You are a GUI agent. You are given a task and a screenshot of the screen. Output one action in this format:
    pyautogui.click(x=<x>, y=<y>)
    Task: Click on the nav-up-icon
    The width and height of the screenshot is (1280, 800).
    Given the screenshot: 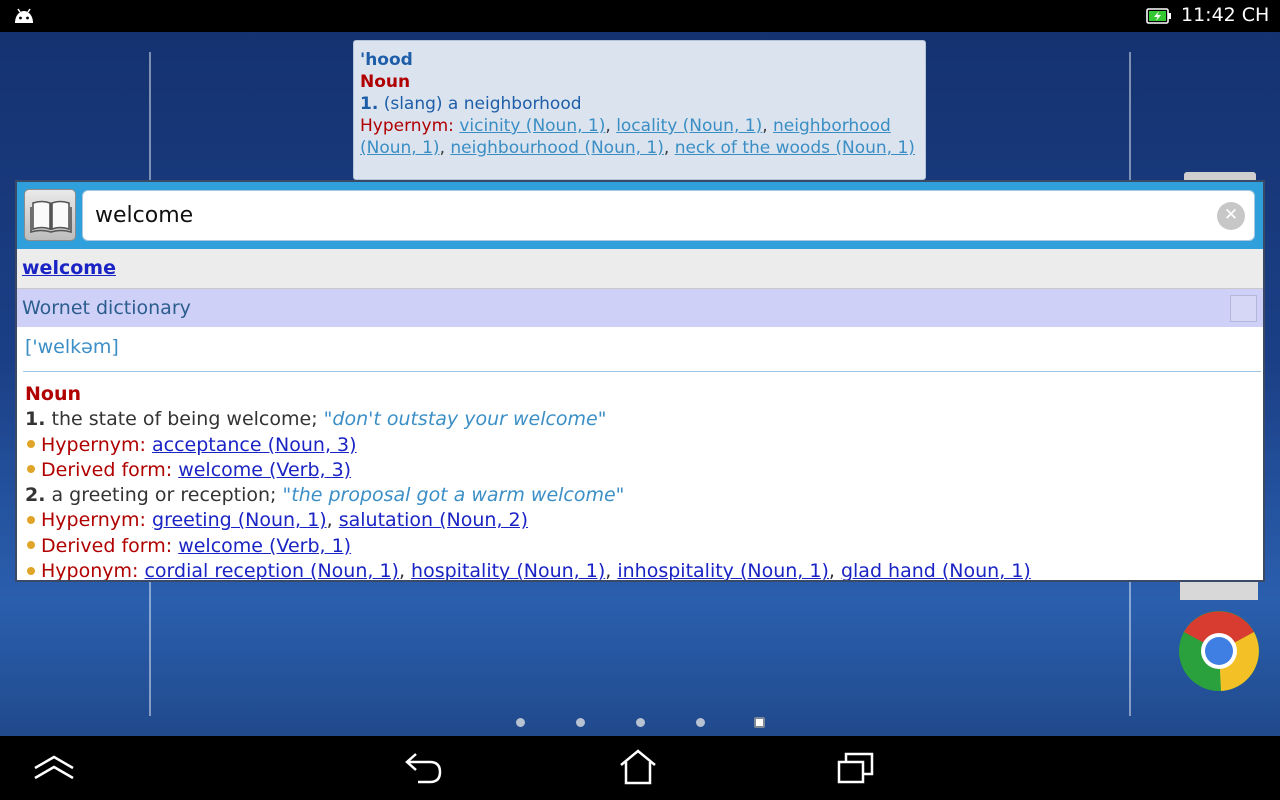 What is the action you would take?
    pyautogui.click(x=54, y=768)
    